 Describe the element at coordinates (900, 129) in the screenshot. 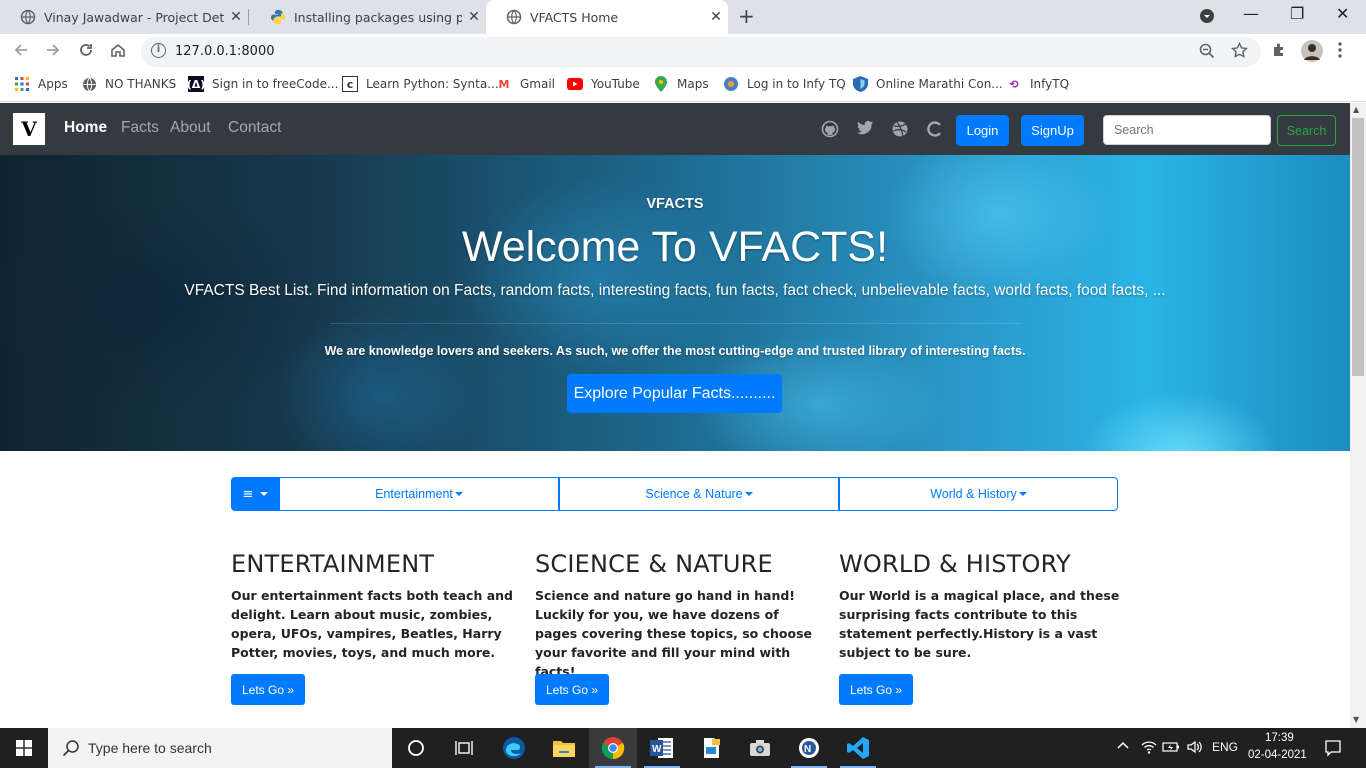

I see `dribbble-icon` at that location.